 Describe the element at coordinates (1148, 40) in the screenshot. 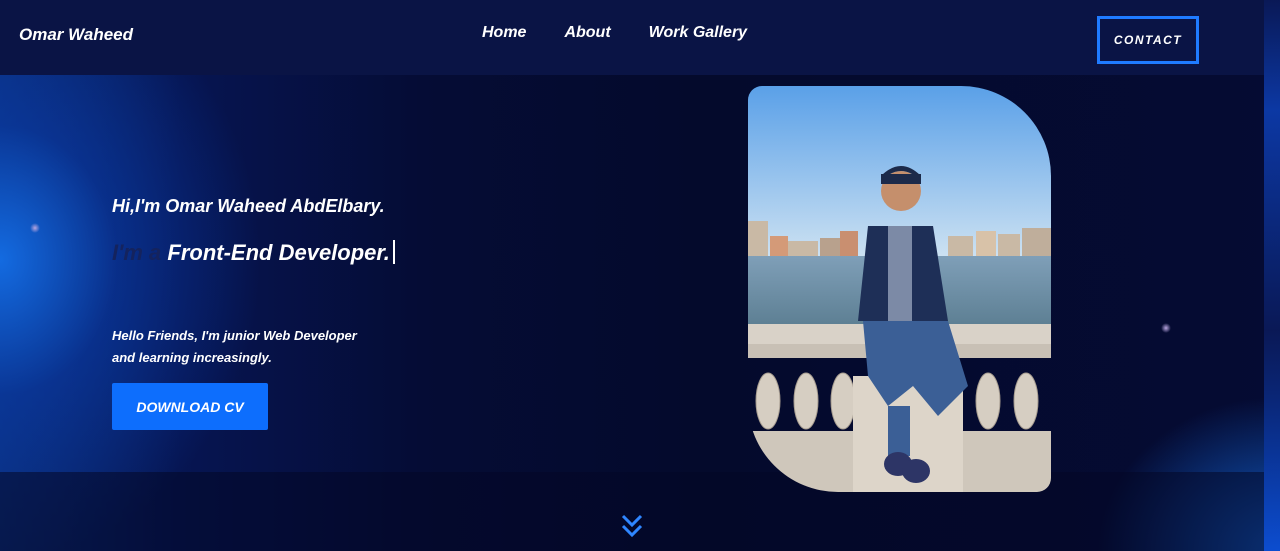

I see `contact-button: CONTACT` at that location.